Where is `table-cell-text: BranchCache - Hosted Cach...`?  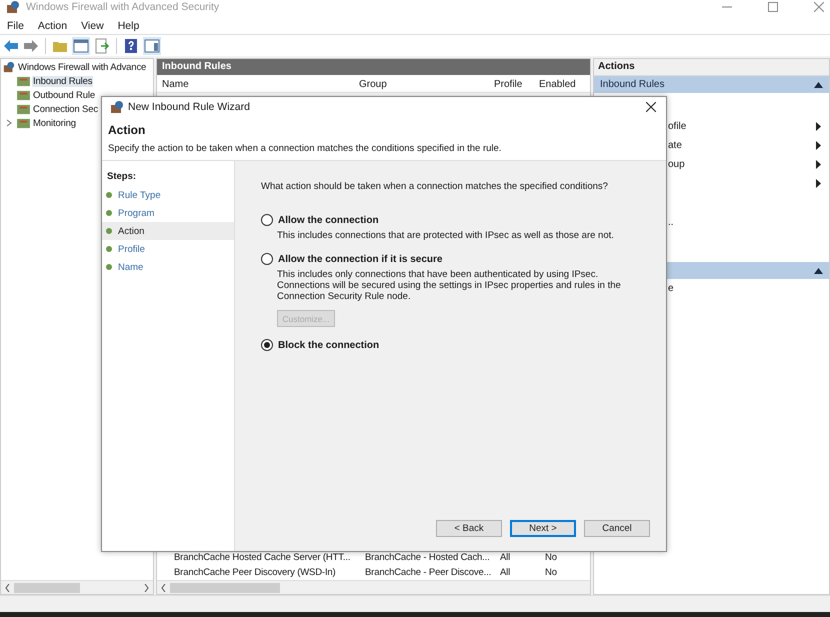 table-cell-text: BranchCache - Hosted Cach... is located at coordinates (427, 557).